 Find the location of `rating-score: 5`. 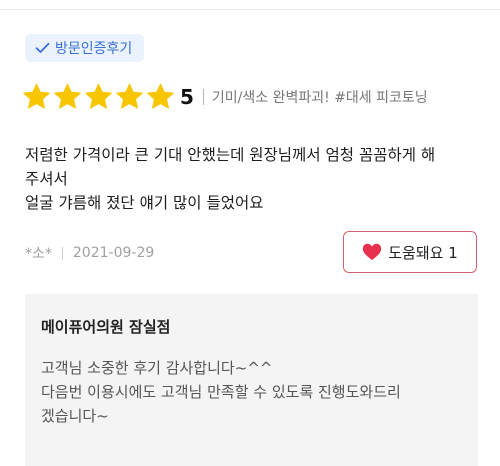

rating-score: 5 is located at coordinates (187, 97).